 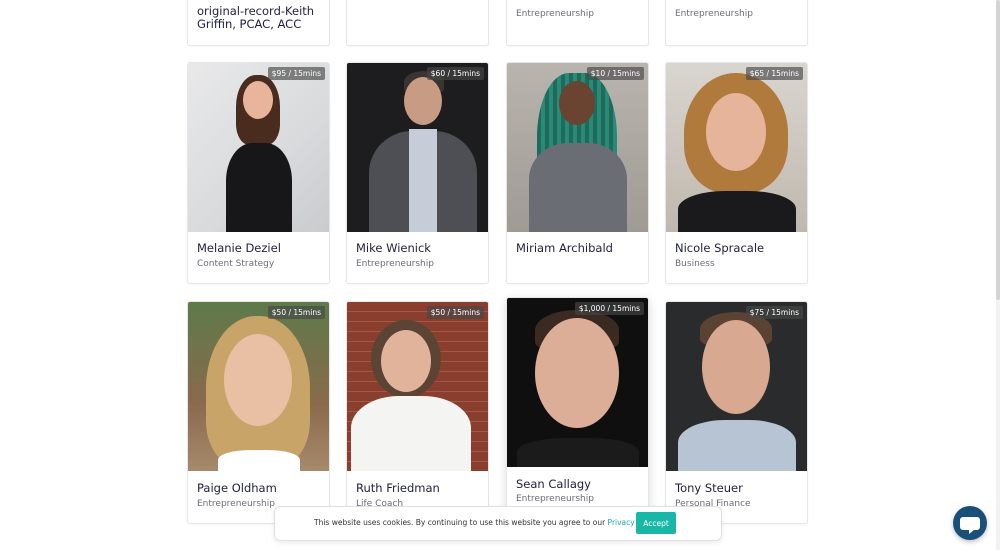 What do you see at coordinates (417, 23) in the screenshot?
I see `expert-card` at bounding box center [417, 23].